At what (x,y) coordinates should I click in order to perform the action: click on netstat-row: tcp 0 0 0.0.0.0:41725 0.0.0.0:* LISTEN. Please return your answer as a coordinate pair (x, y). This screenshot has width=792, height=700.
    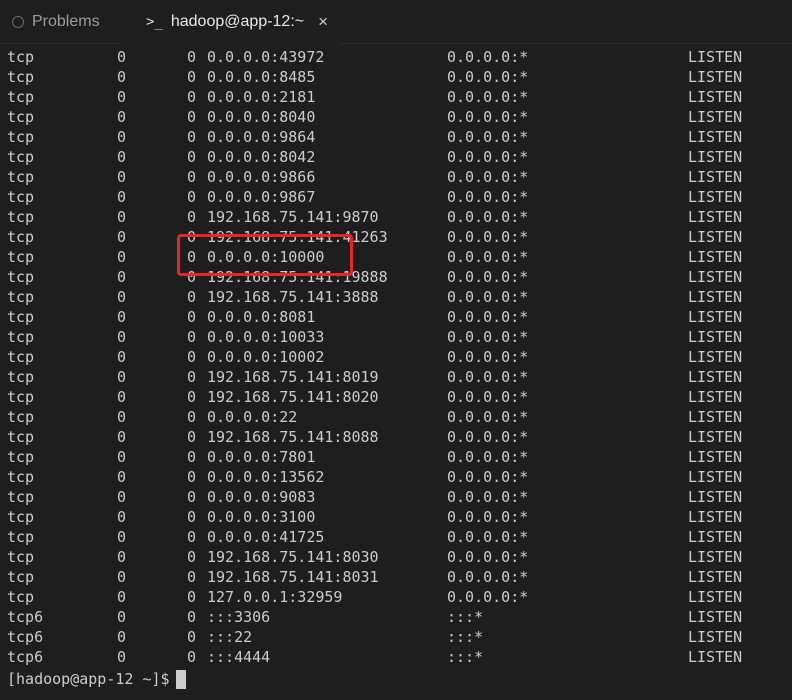
    Looking at the image, I should click on (396, 537).